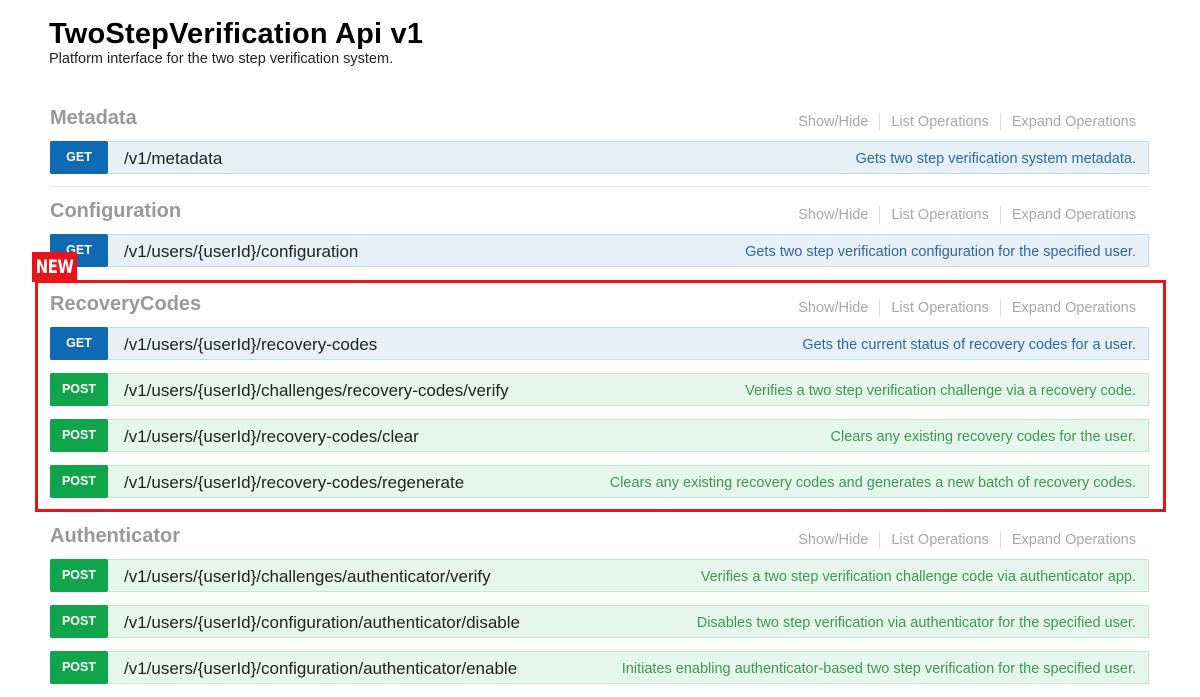 This screenshot has height=697, width=1200. I want to click on section-divider, so click(599, 186).